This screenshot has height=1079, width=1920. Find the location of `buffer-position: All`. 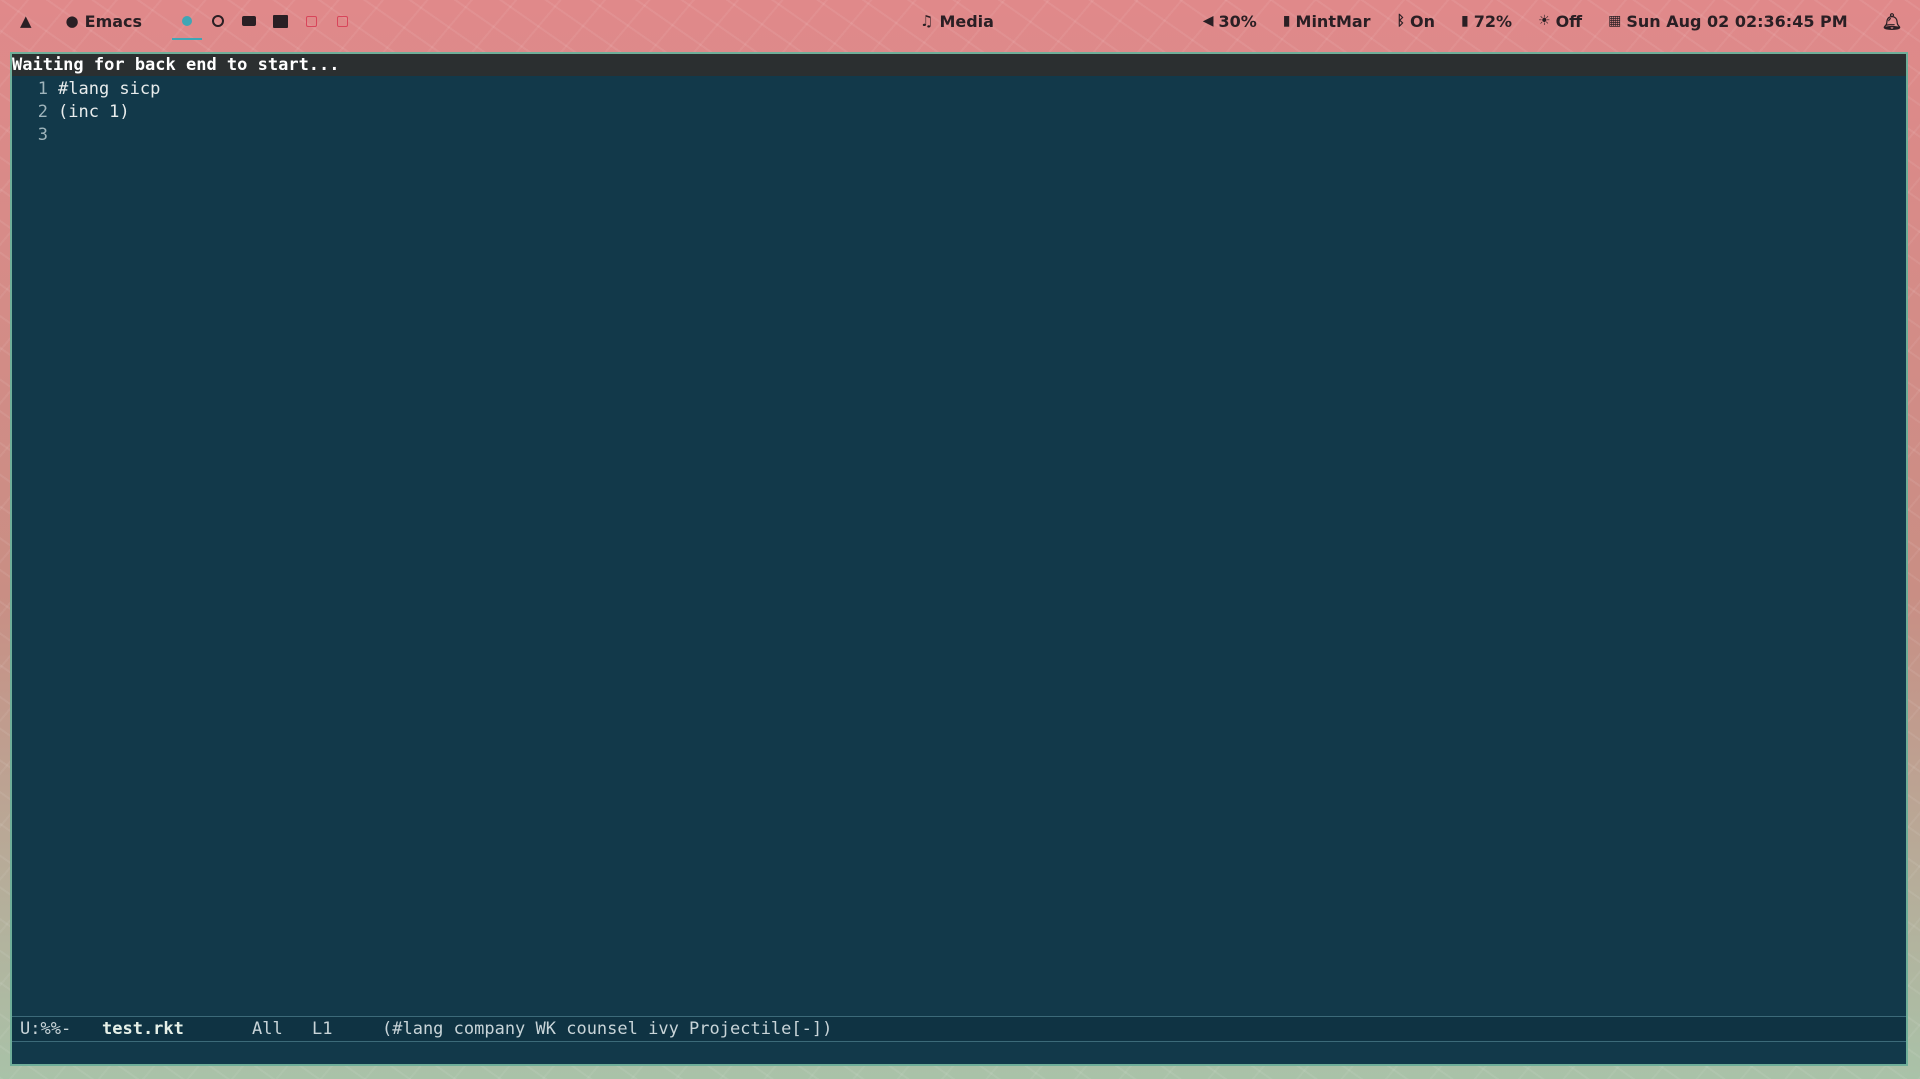

buffer-position: All is located at coordinates (267, 1029).